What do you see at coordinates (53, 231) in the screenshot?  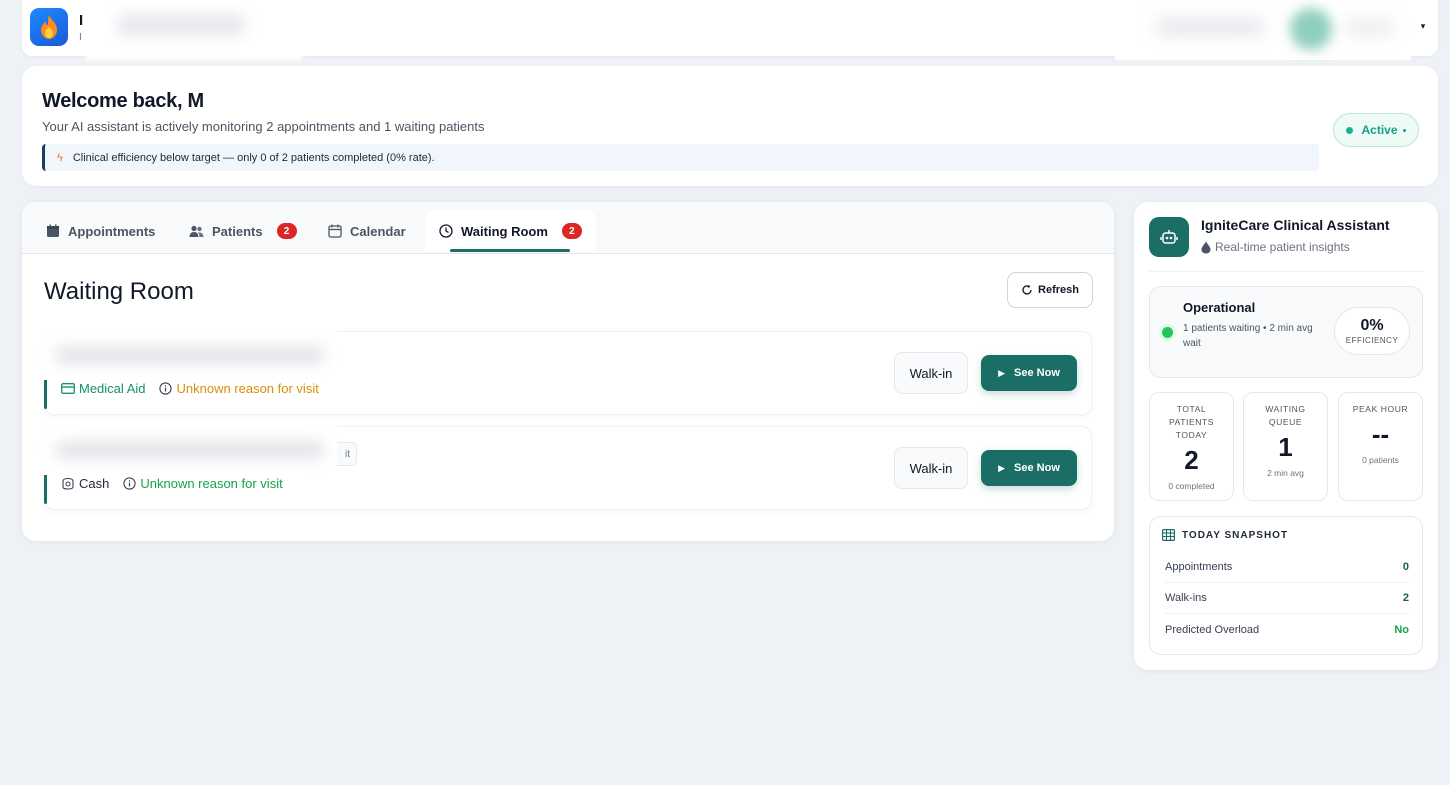 I see `calendar-check-icon` at bounding box center [53, 231].